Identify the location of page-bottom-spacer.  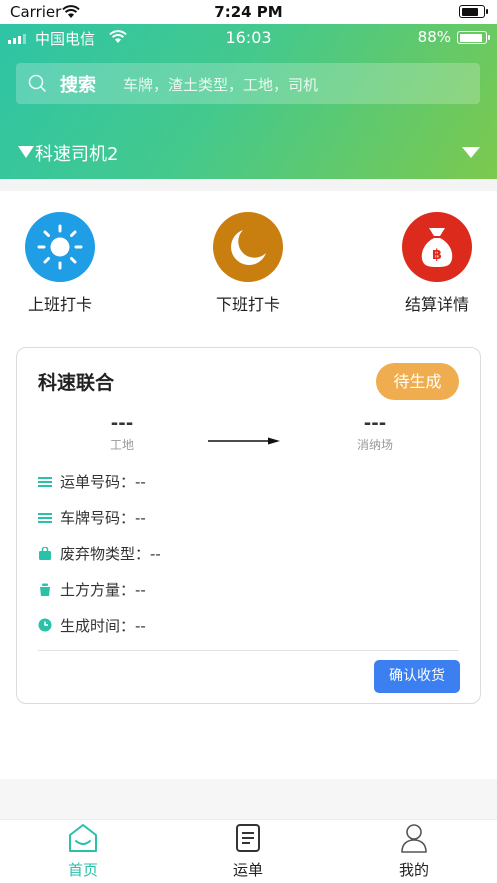
(248, 799).